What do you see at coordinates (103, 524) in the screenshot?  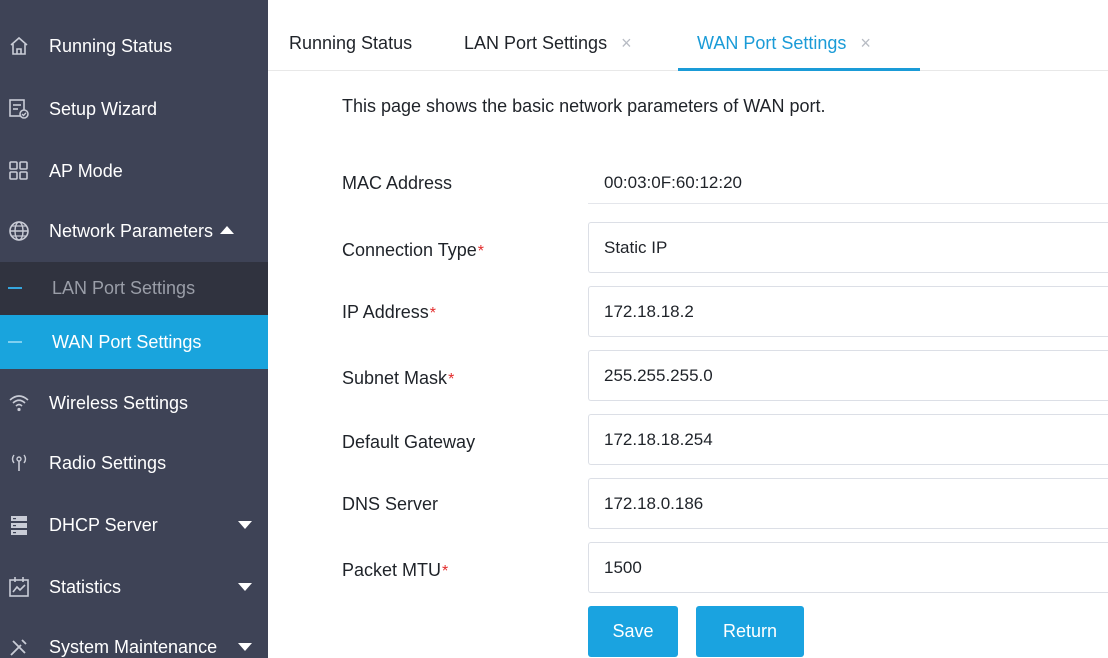 I see `sidebar-item-label: DHCP Server` at bounding box center [103, 524].